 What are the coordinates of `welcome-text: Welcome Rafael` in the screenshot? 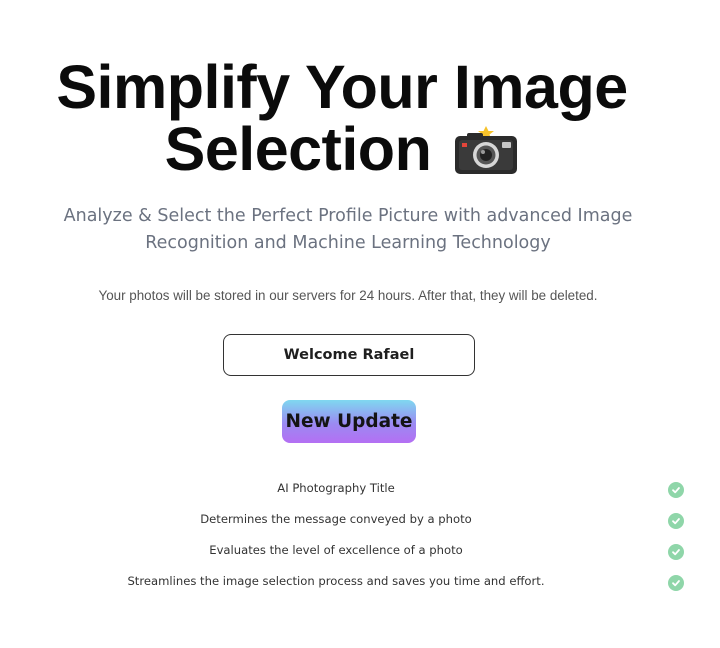 It's located at (349, 355).